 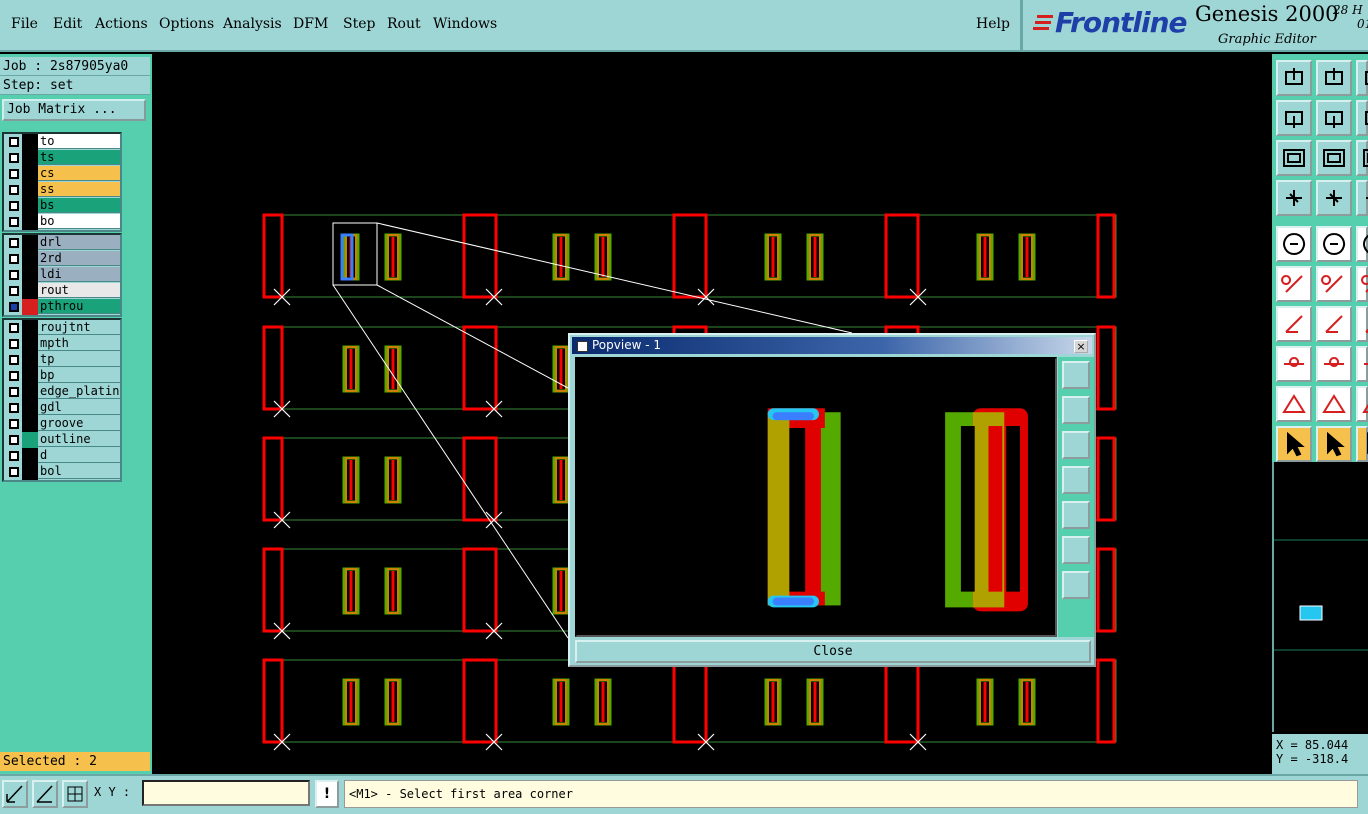 What do you see at coordinates (1294, 444) in the screenshot?
I see `select-icon` at bounding box center [1294, 444].